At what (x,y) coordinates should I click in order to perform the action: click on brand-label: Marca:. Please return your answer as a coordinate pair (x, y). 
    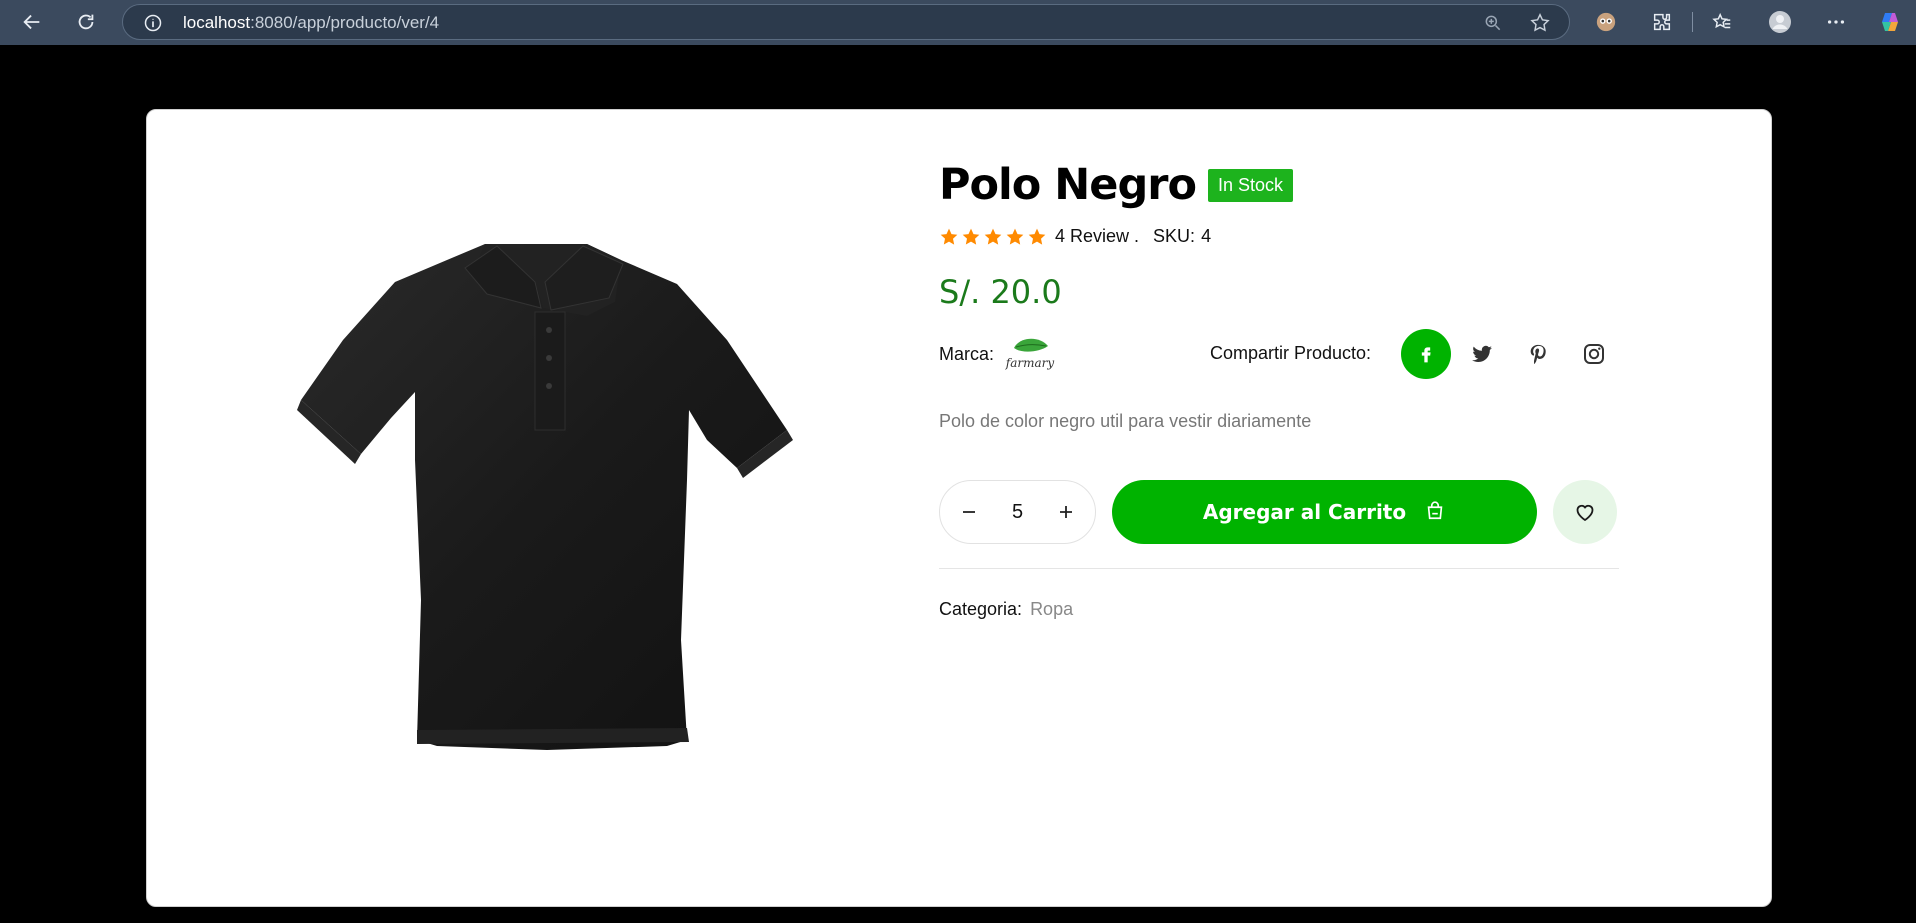
    Looking at the image, I should click on (967, 353).